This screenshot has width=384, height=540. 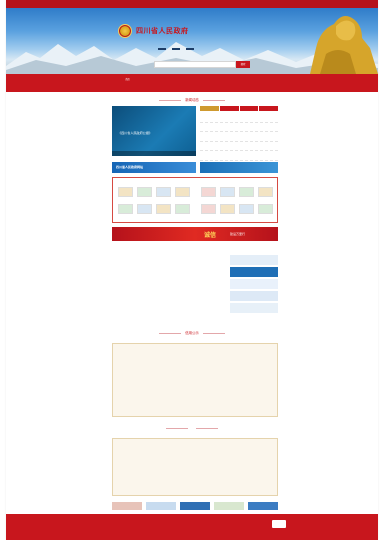 What do you see at coordinates (135, 133) in the screenshot?
I see `carousel-caption: 《四川省人民政府公报》` at bounding box center [135, 133].